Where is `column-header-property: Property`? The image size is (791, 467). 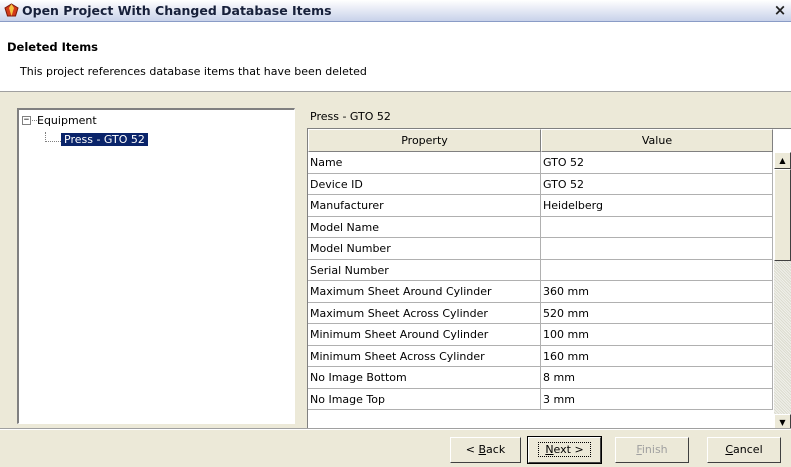 column-header-property: Property is located at coordinates (424, 140).